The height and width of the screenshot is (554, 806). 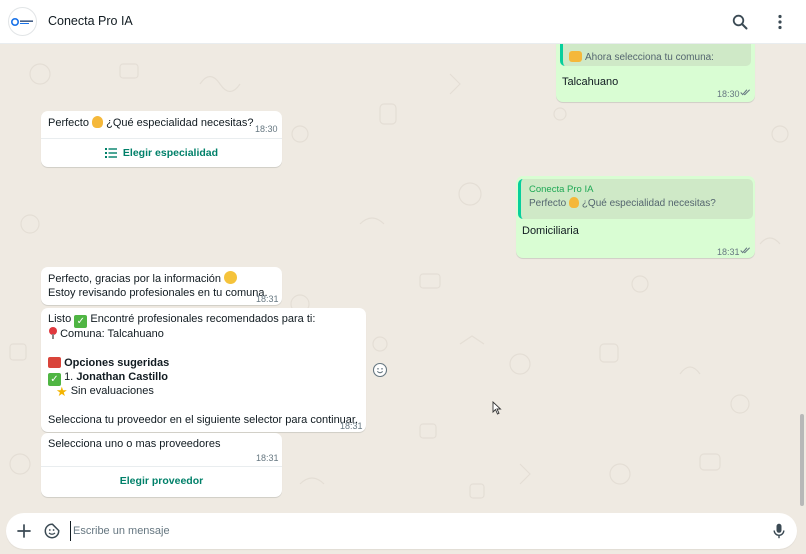 I want to click on choose-provider-button: Elegir proveedor, so click(x=161, y=480).